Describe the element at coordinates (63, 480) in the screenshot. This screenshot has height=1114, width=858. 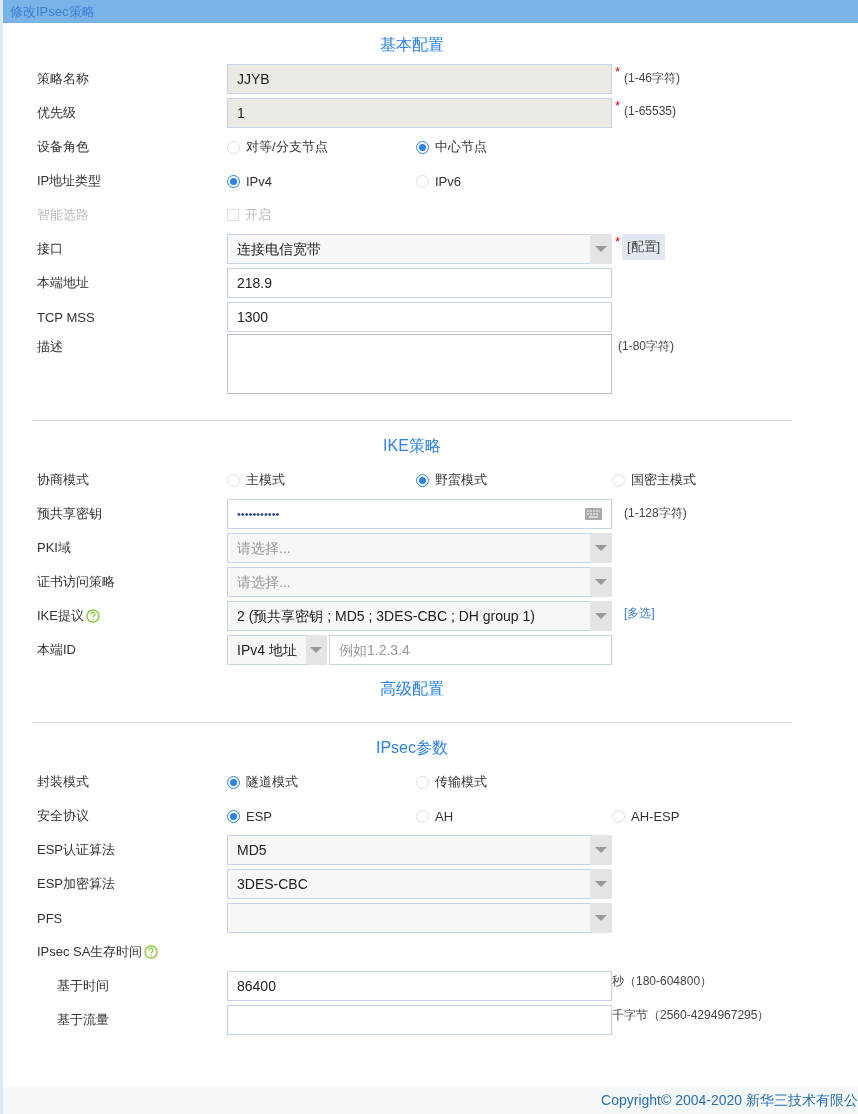
I see `field-label: 协商模式` at that location.